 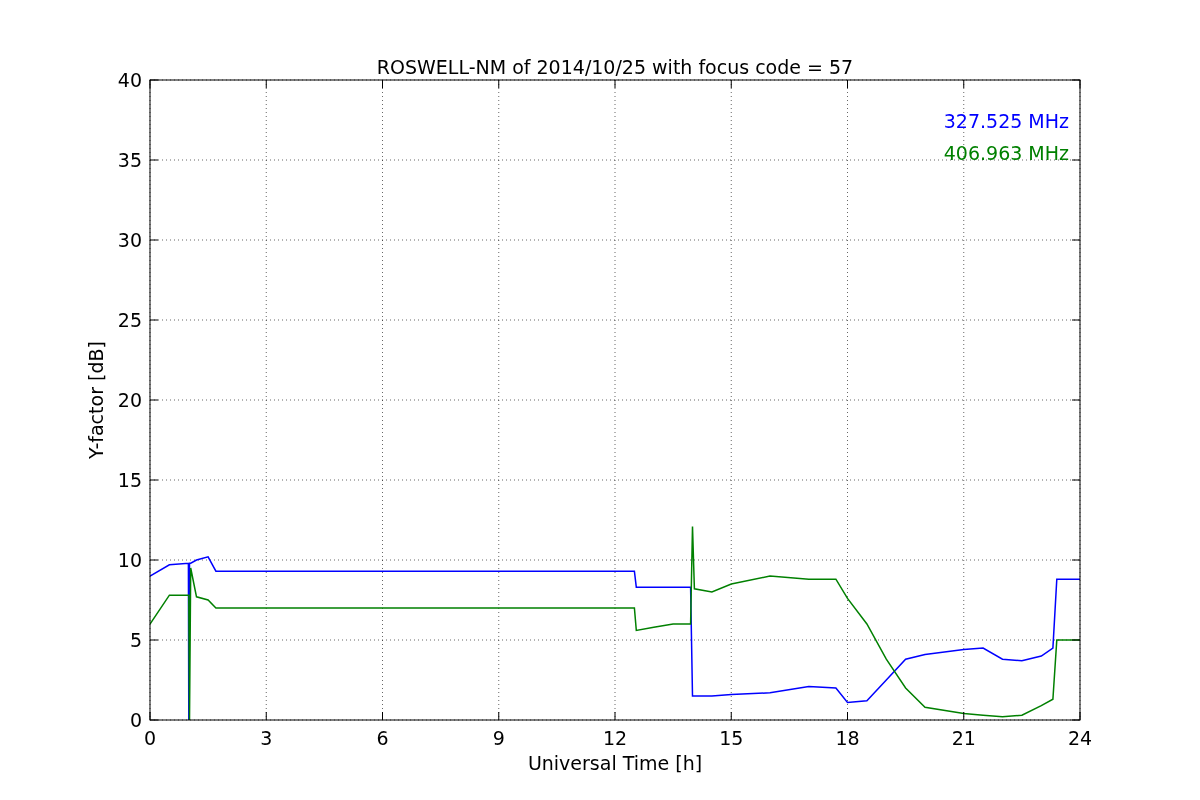 I want to click on y-tick-label: 5, so click(x=135, y=640).